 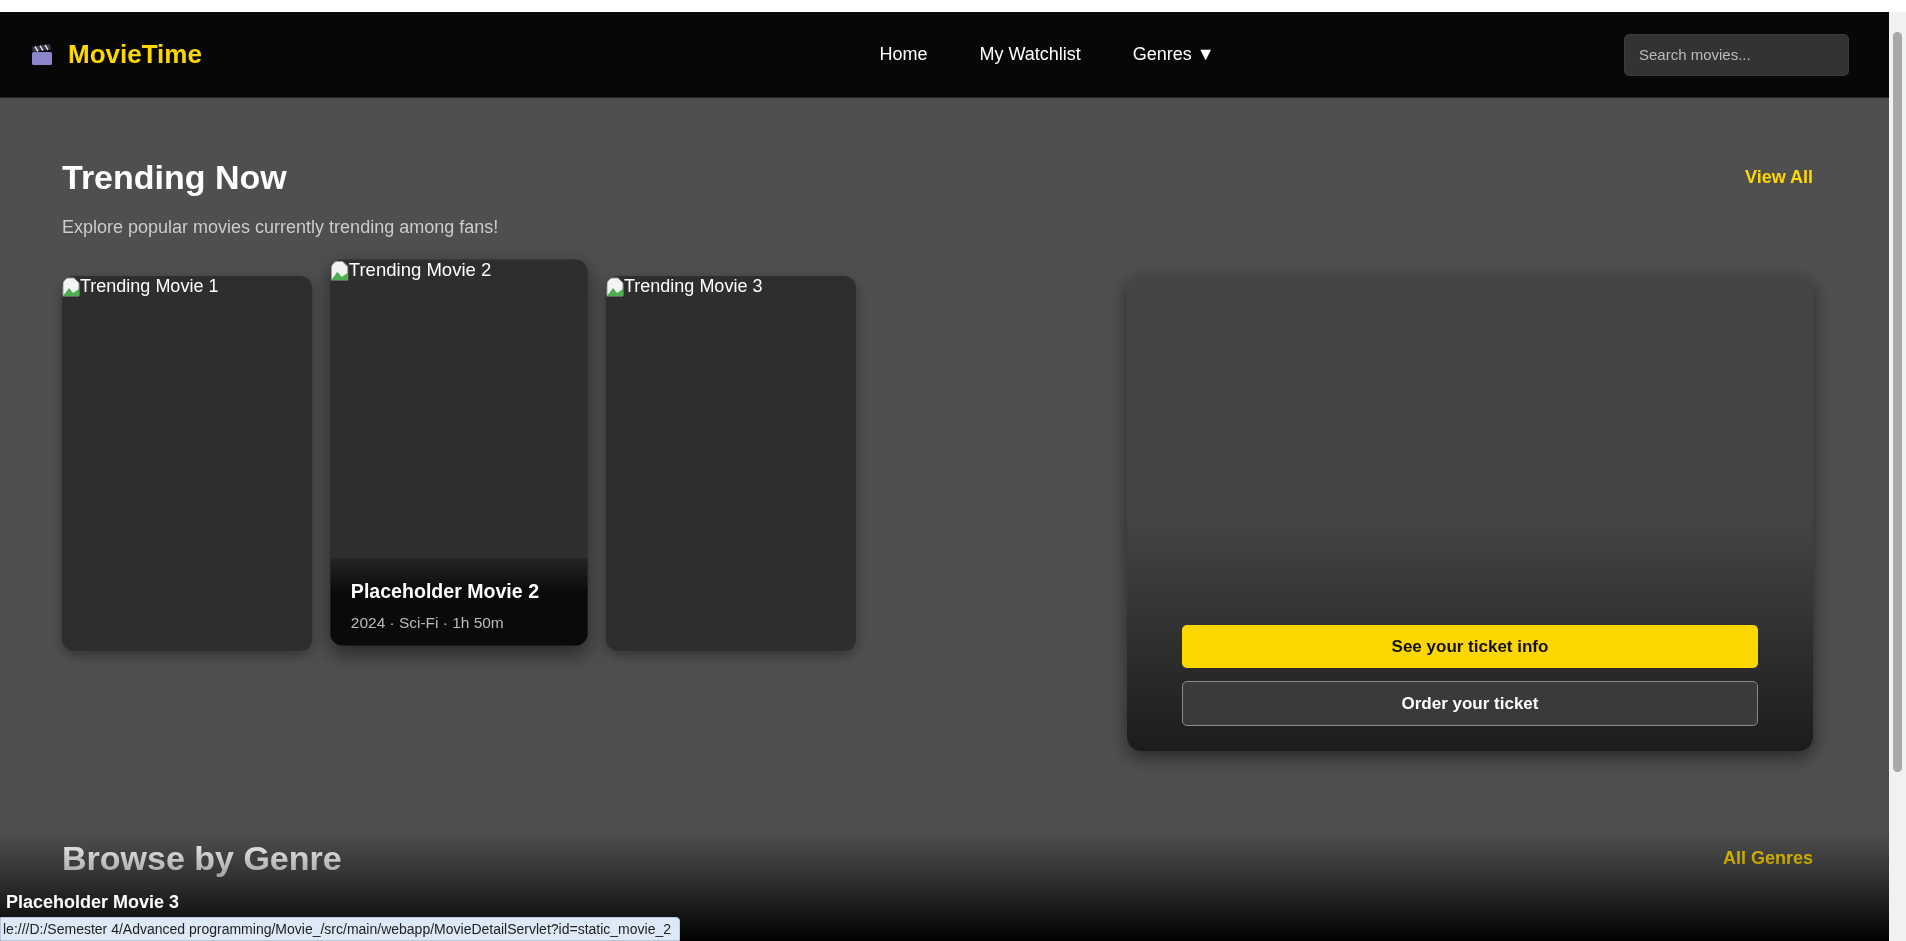 I want to click on image-alt-text: Trending Movie 2, so click(x=420, y=270).